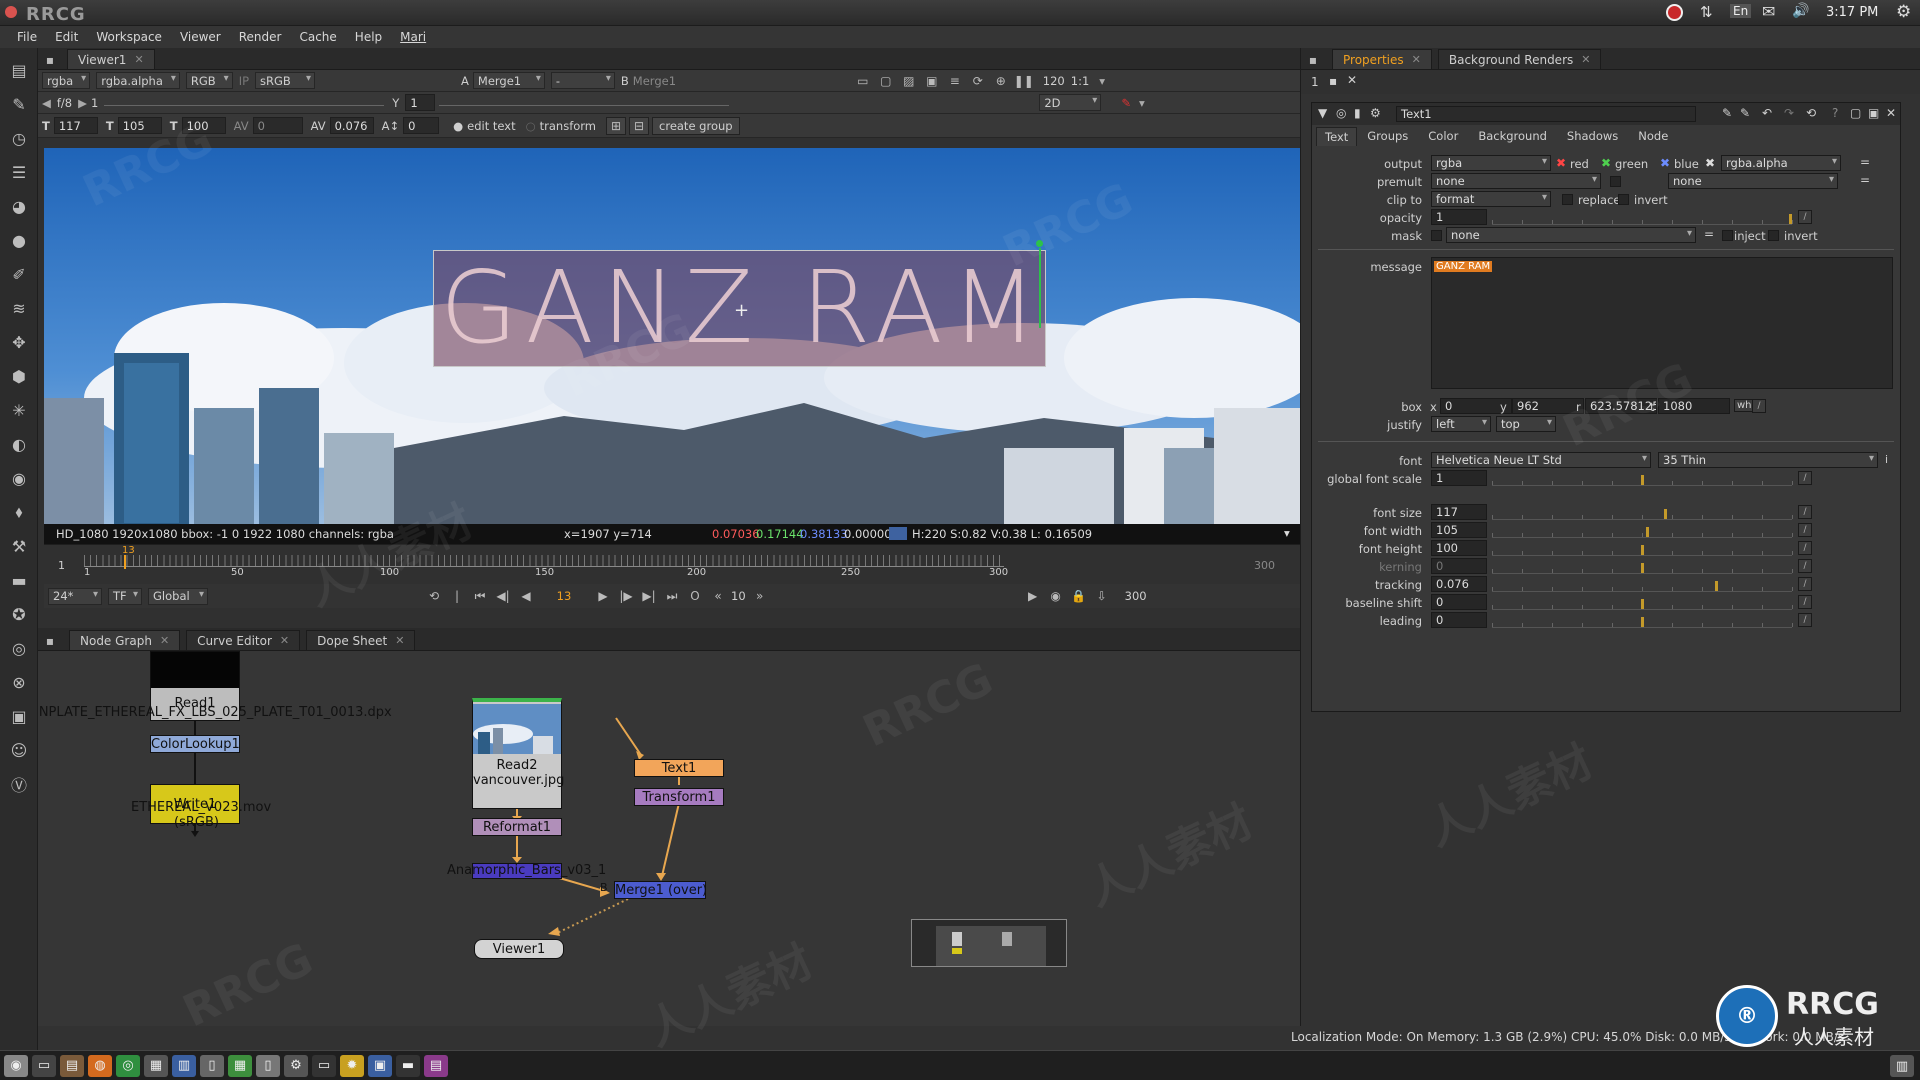 This screenshot has width=1920, height=1080. I want to click on record-frame-icon: ◉, so click(1056, 596).